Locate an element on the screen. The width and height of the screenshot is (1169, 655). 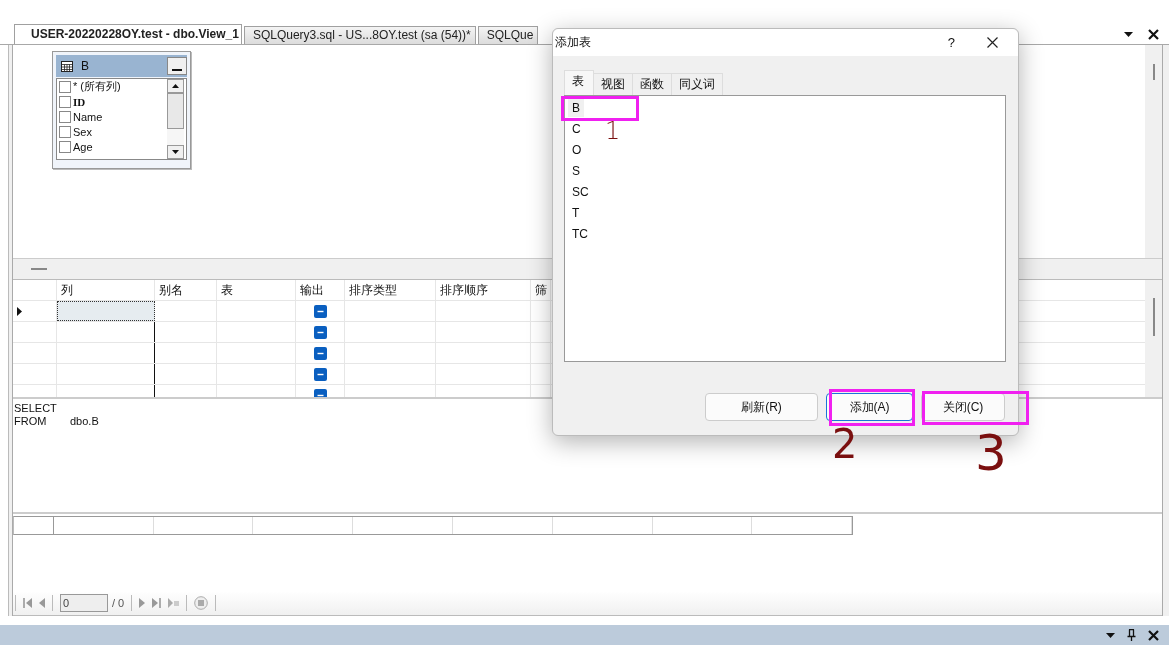
page-count: / 0 is located at coordinates (118, 603).